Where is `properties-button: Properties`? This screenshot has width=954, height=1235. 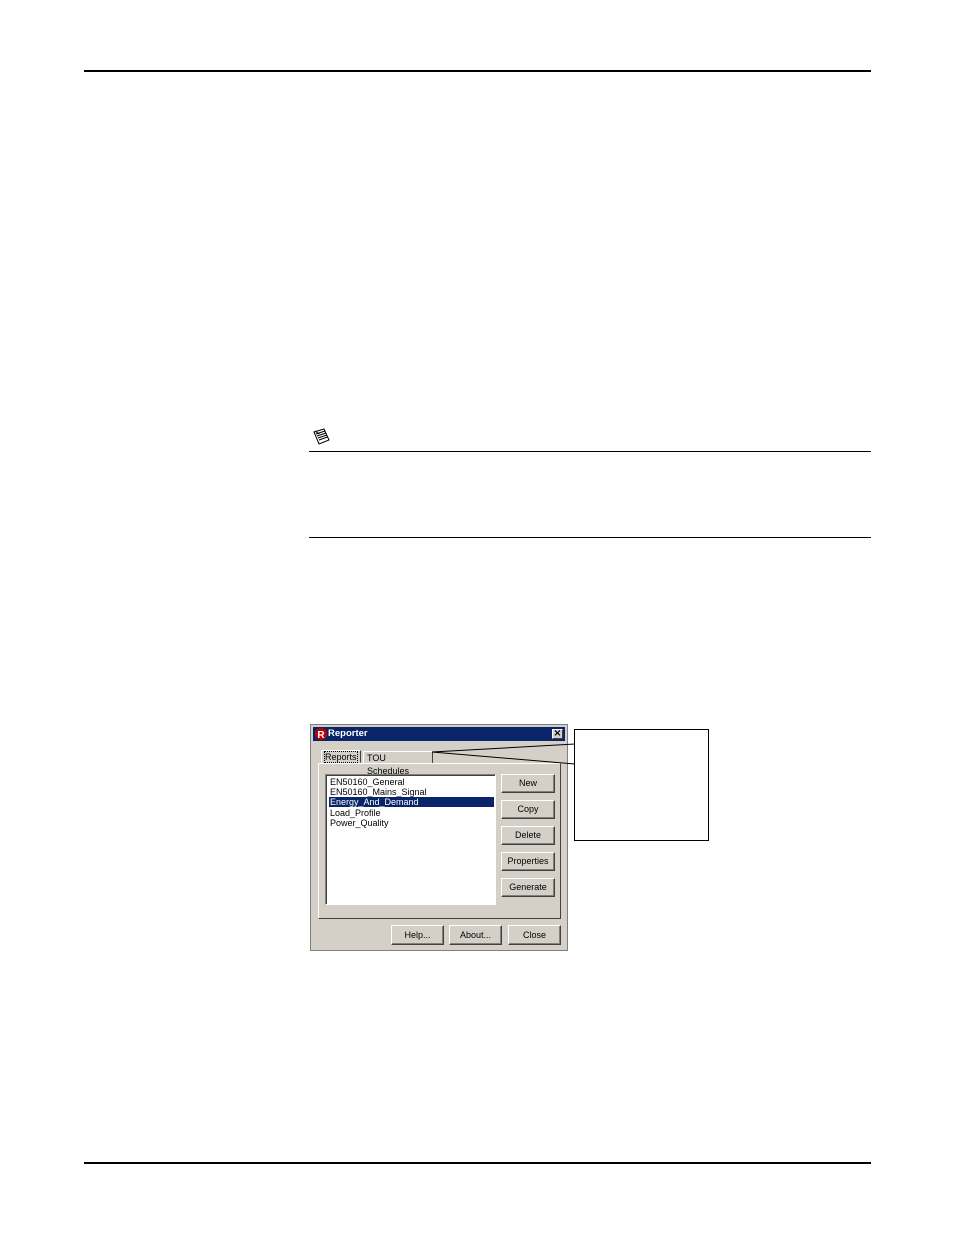
properties-button: Properties is located at coordinates (528, 861).